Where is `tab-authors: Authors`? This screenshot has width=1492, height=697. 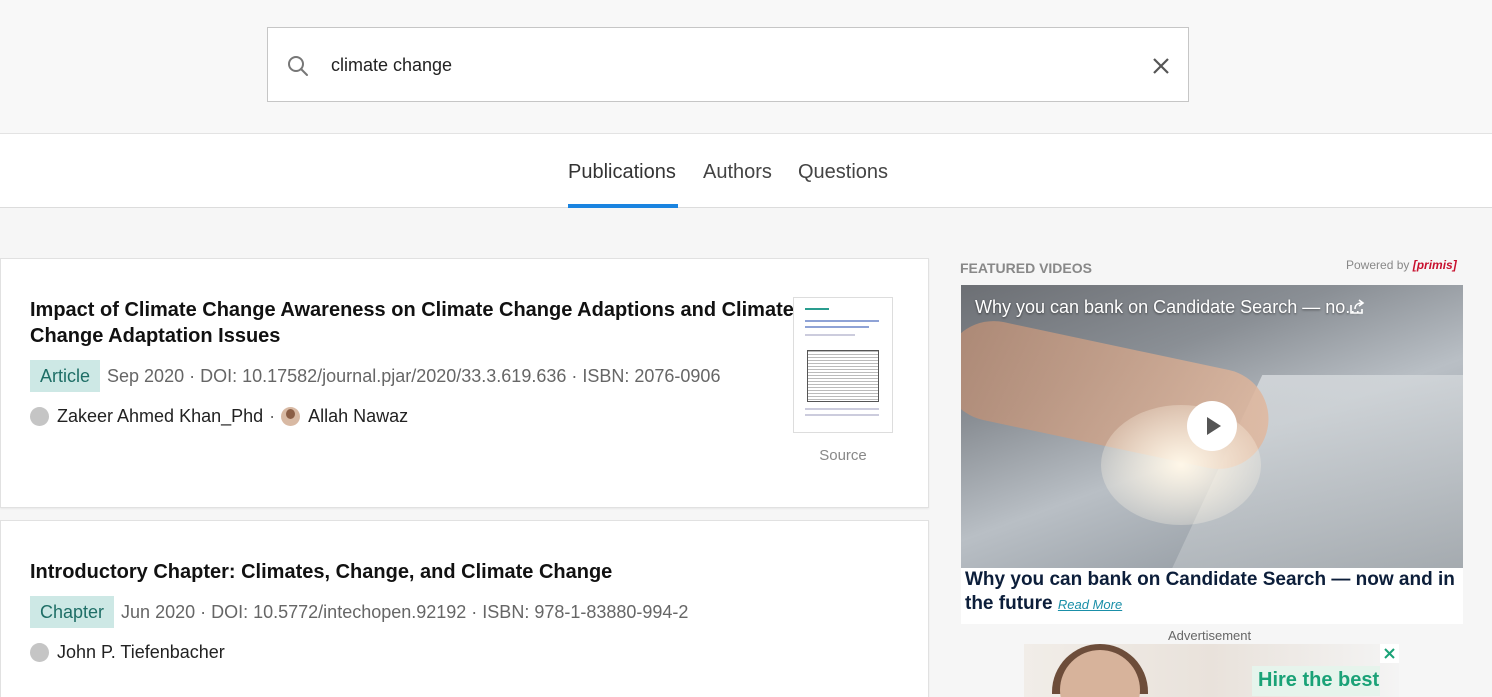 tab-authors: Authors is located at coordinates (737, 172).